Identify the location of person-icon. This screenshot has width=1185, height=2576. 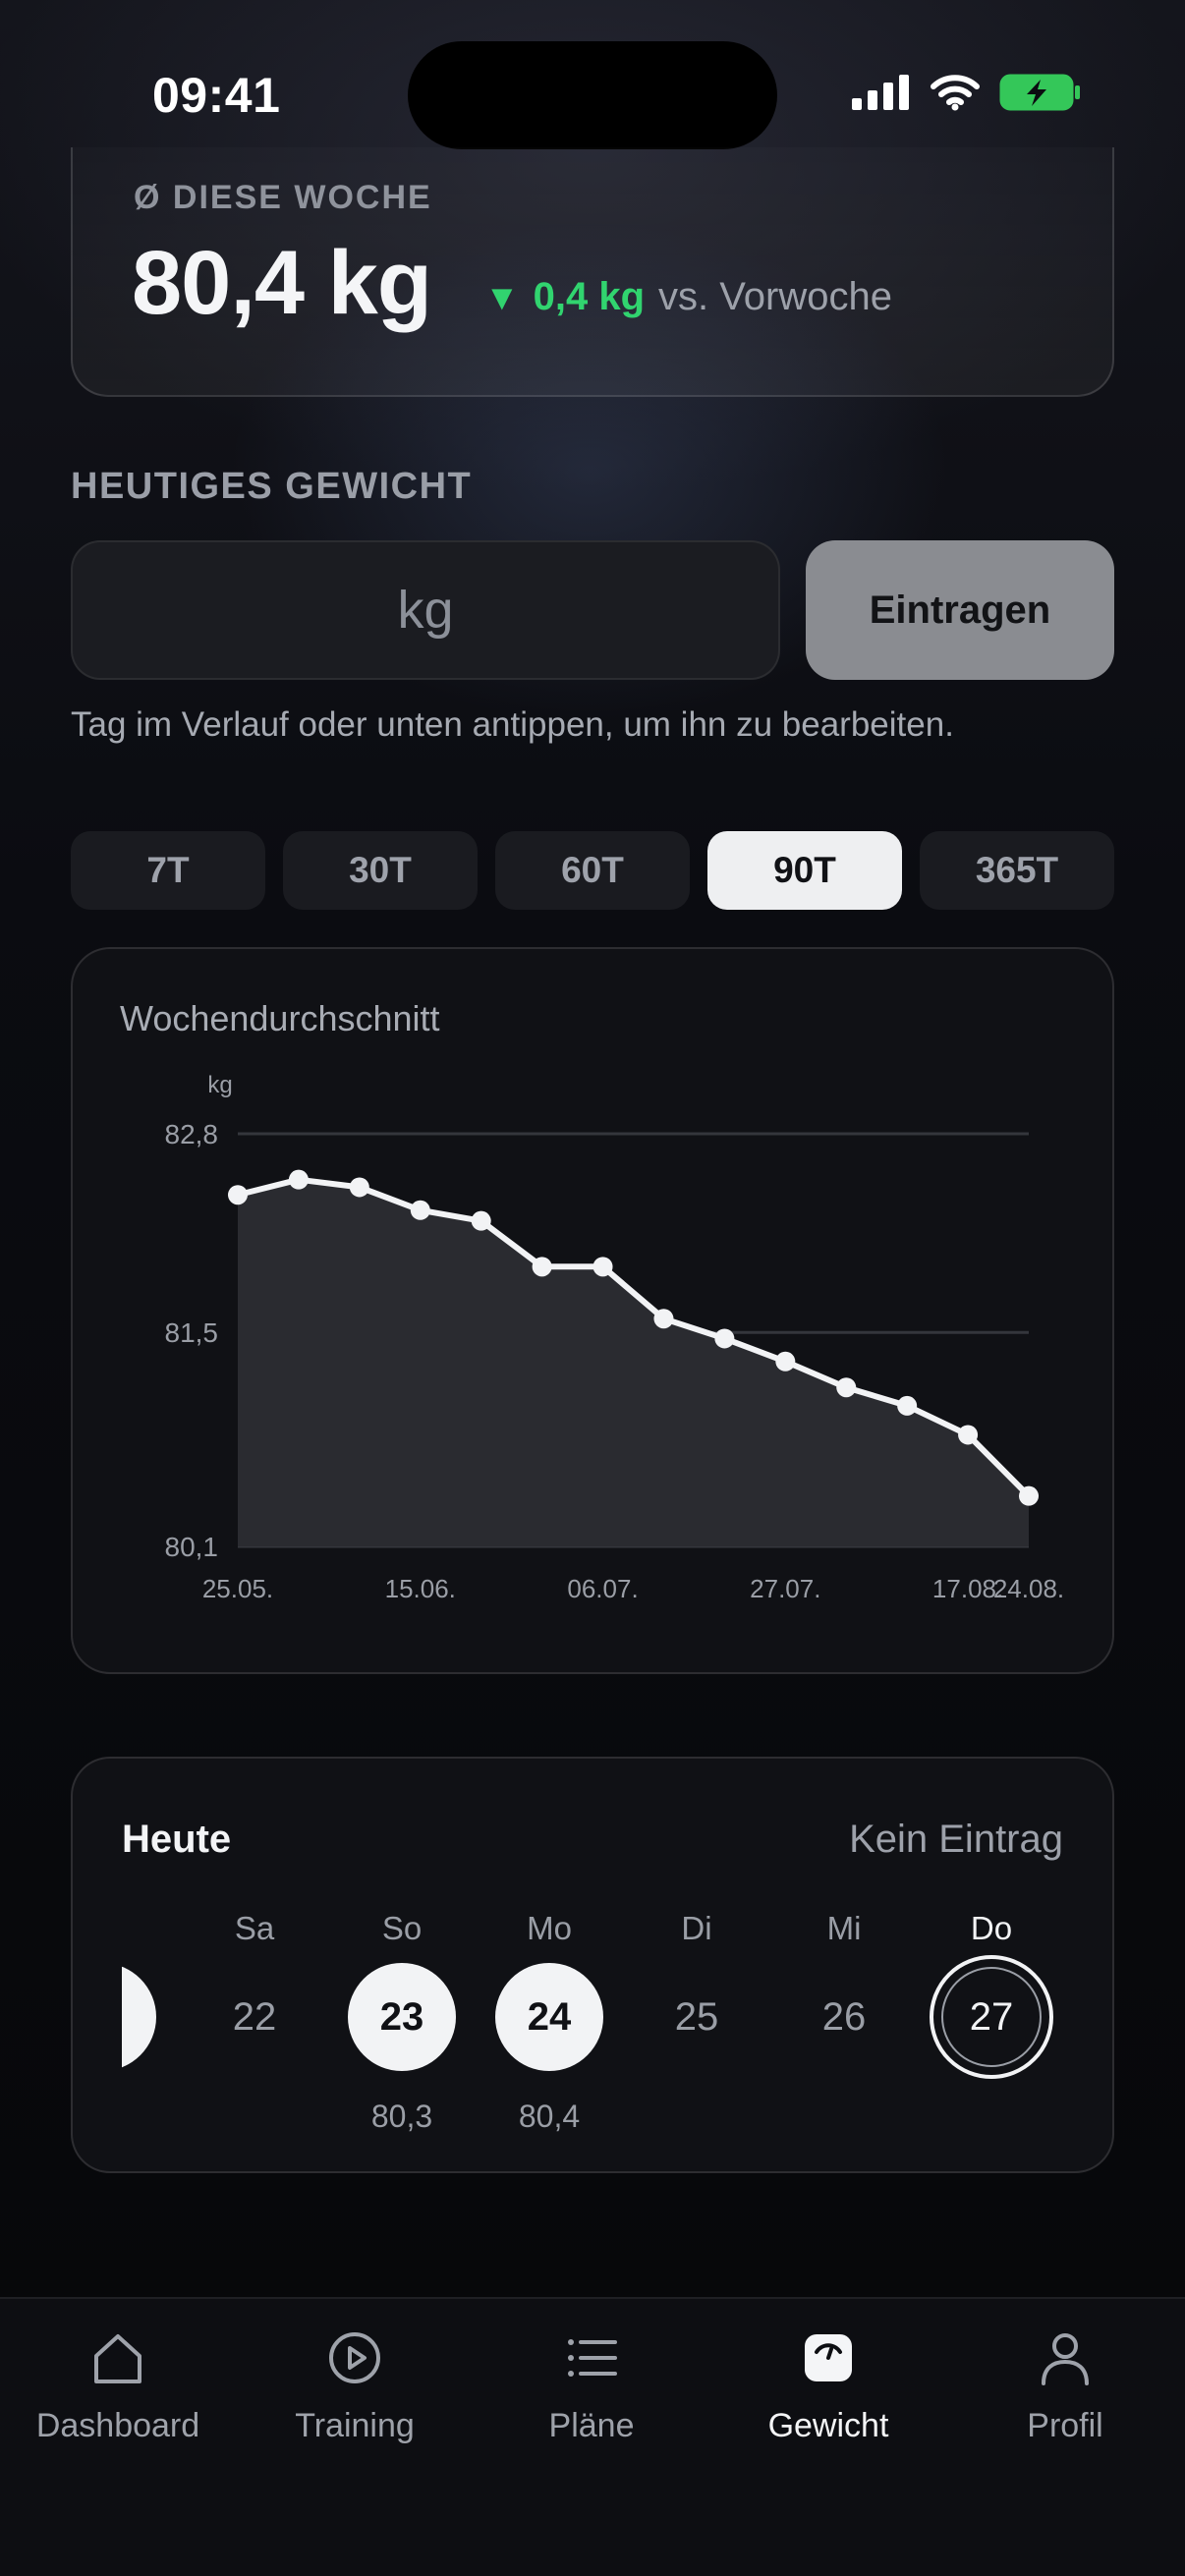
(1065, 2359).